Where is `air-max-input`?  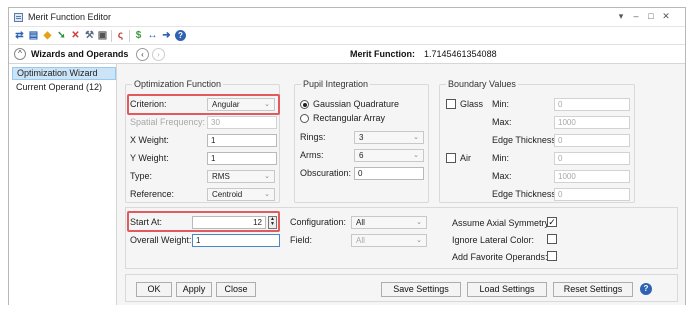 air-max-input is located at coordinates (592, 176).